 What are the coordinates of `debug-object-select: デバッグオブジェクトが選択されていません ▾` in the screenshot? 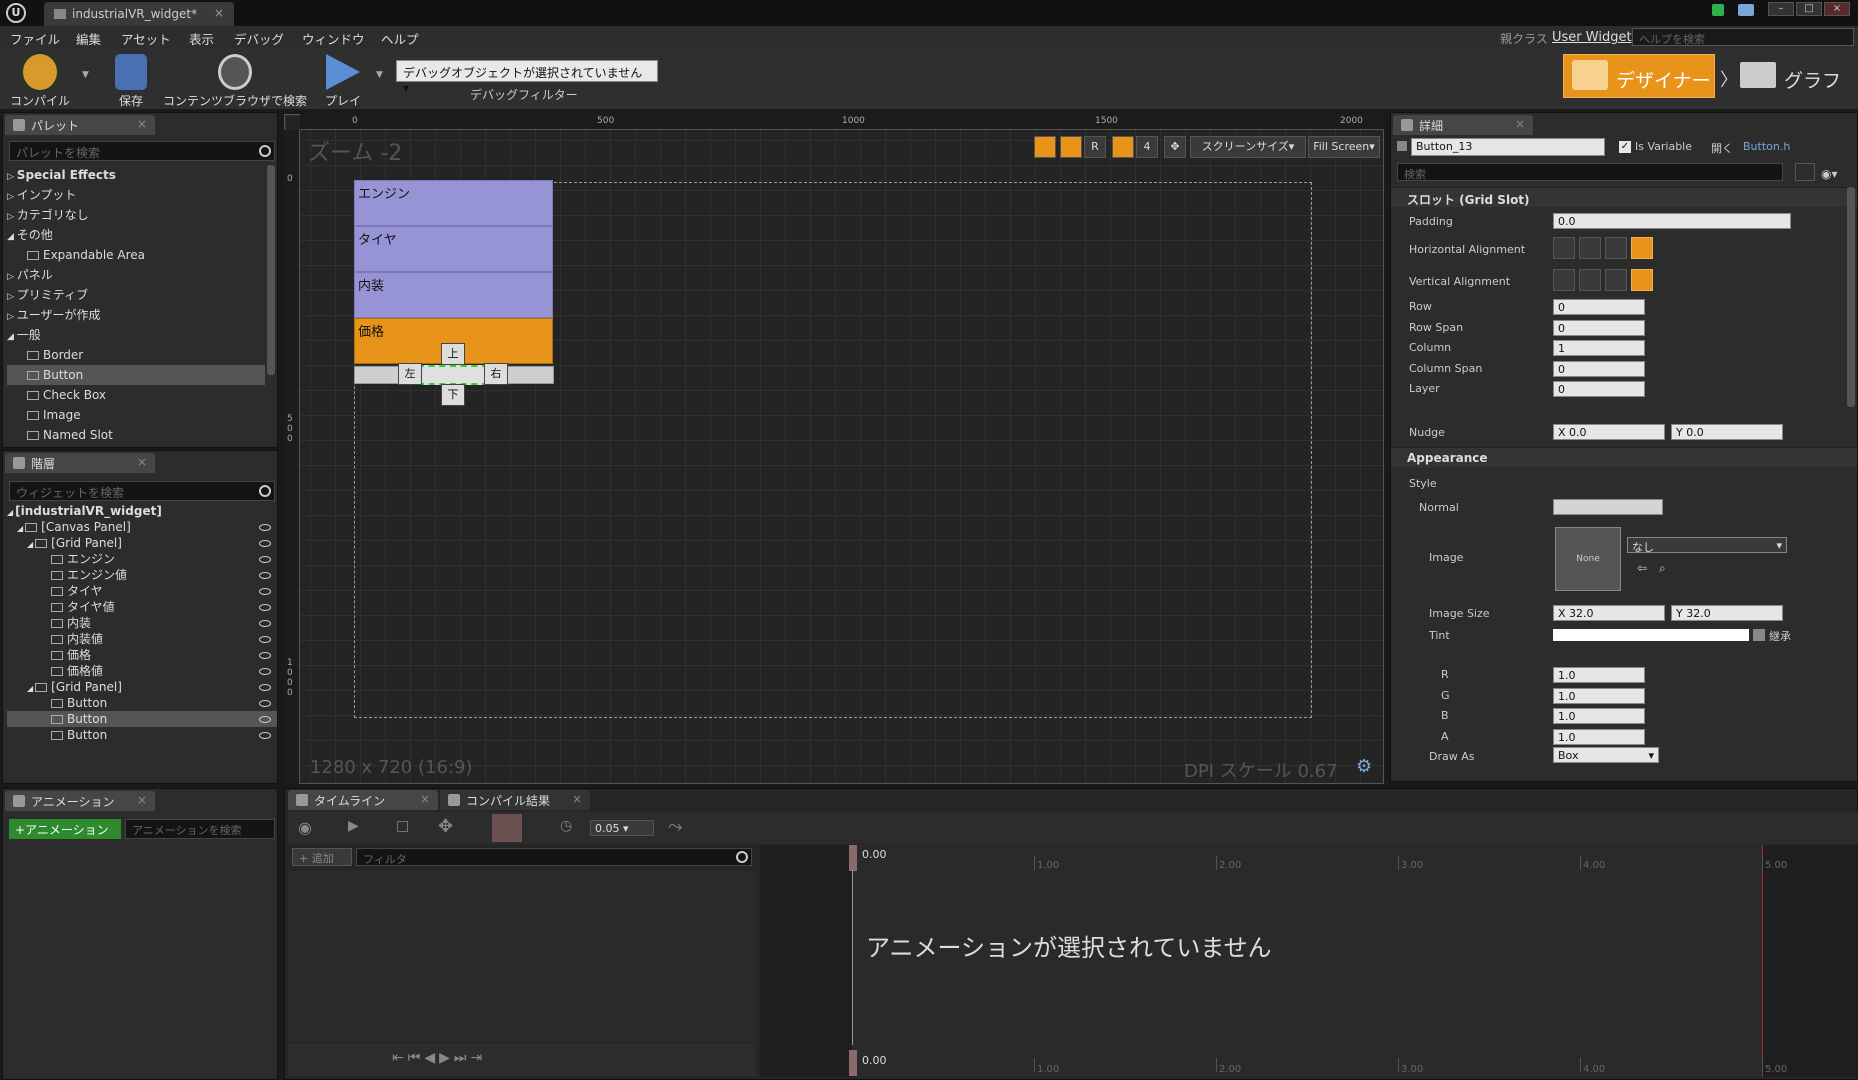 It's located at (527, 77).